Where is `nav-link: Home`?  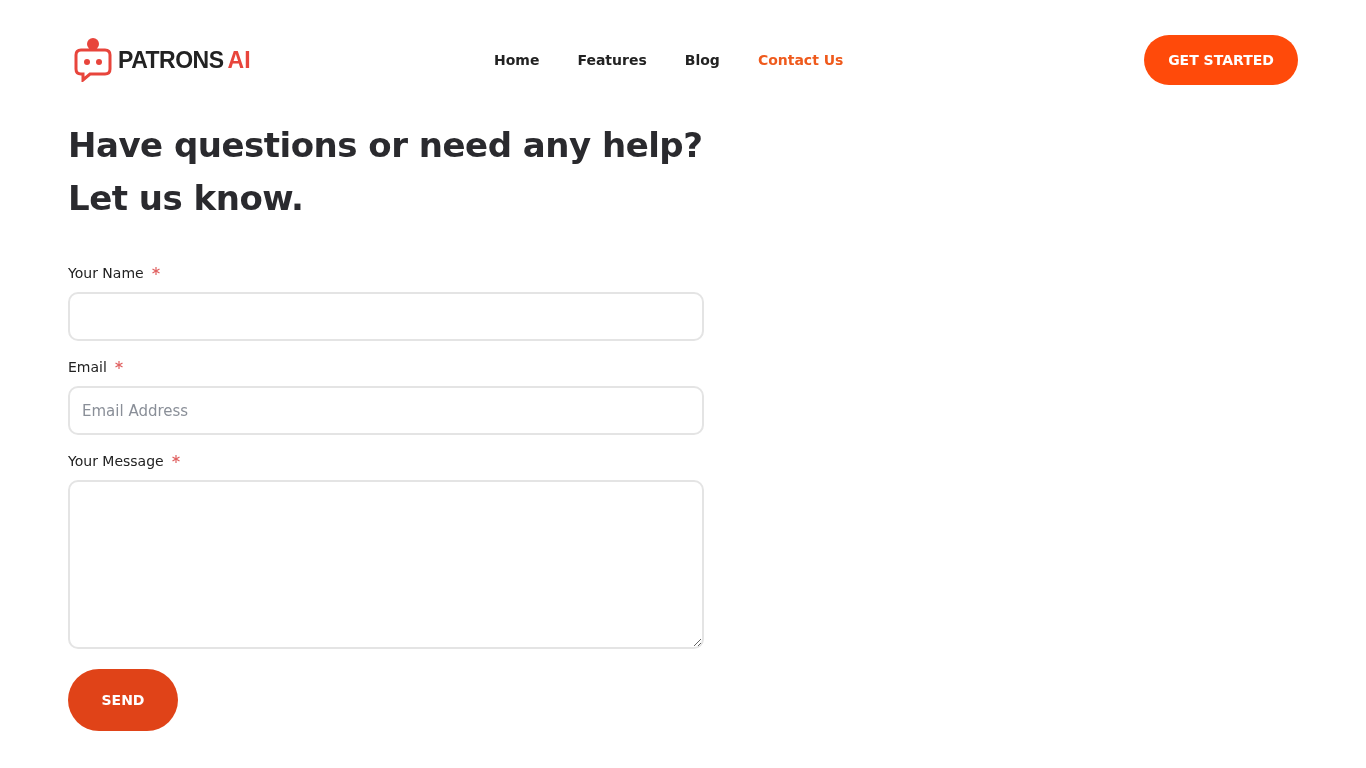
nav-link: Home is located at coordinates (517, 60).